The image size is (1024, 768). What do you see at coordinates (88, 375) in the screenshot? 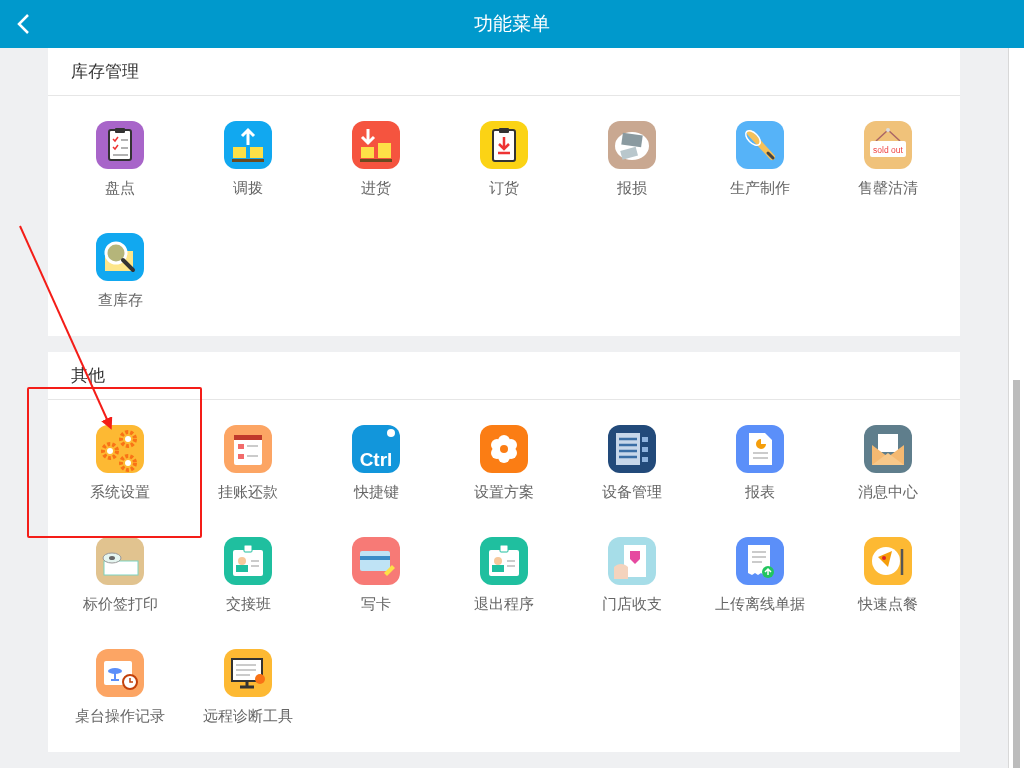
I see `section-title: 其他` at bounding box center [88, 375].